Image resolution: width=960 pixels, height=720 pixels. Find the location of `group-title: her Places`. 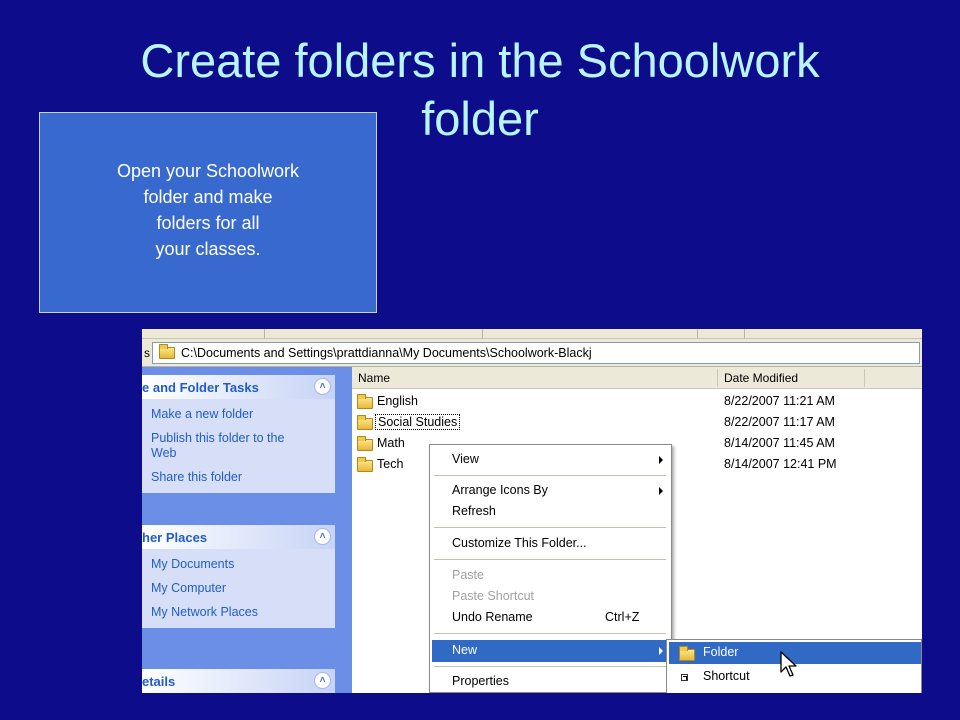

group-title: her Places is located at coordinates (175, 537).